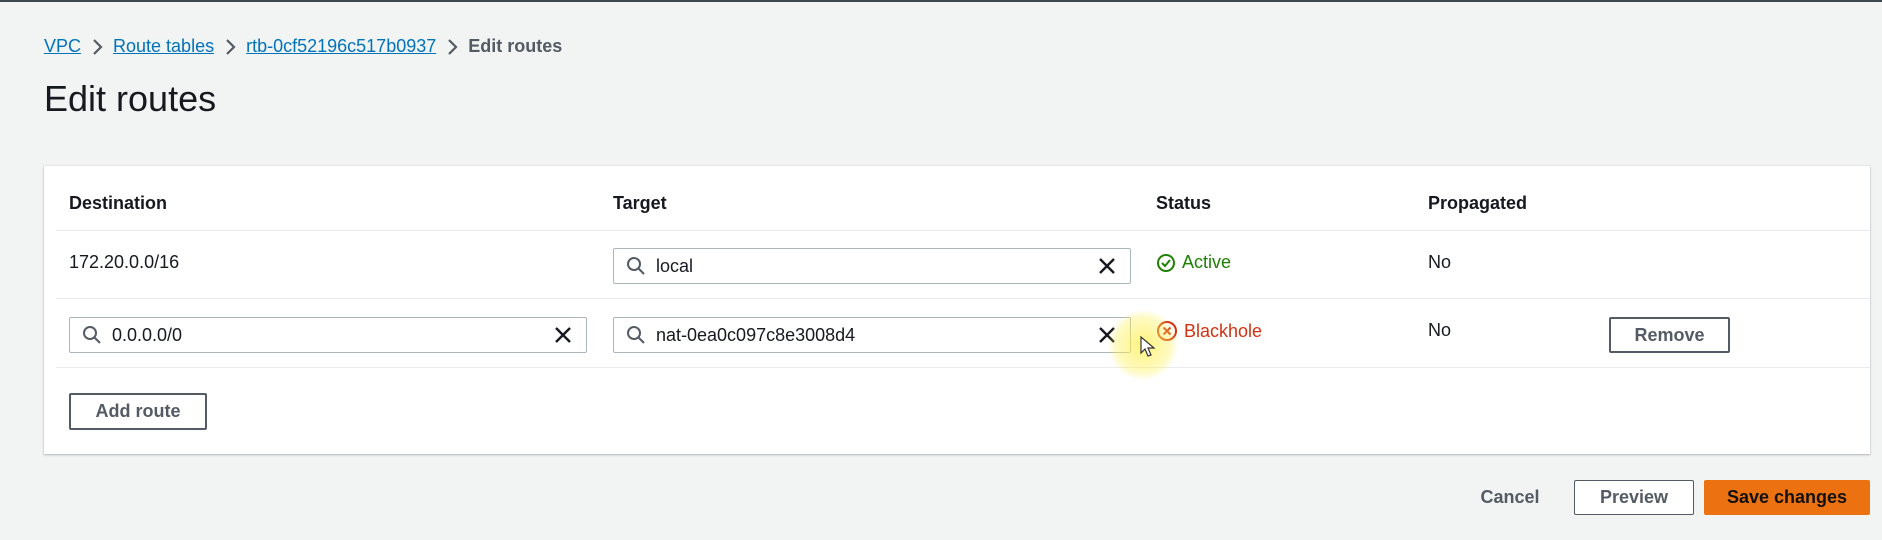 The height and width of the screenshot is (540, 1882). What do you see at coordinates (872, 266) in the screenshot?
I see `target-input-1: local` at bounding box center [872, 266].